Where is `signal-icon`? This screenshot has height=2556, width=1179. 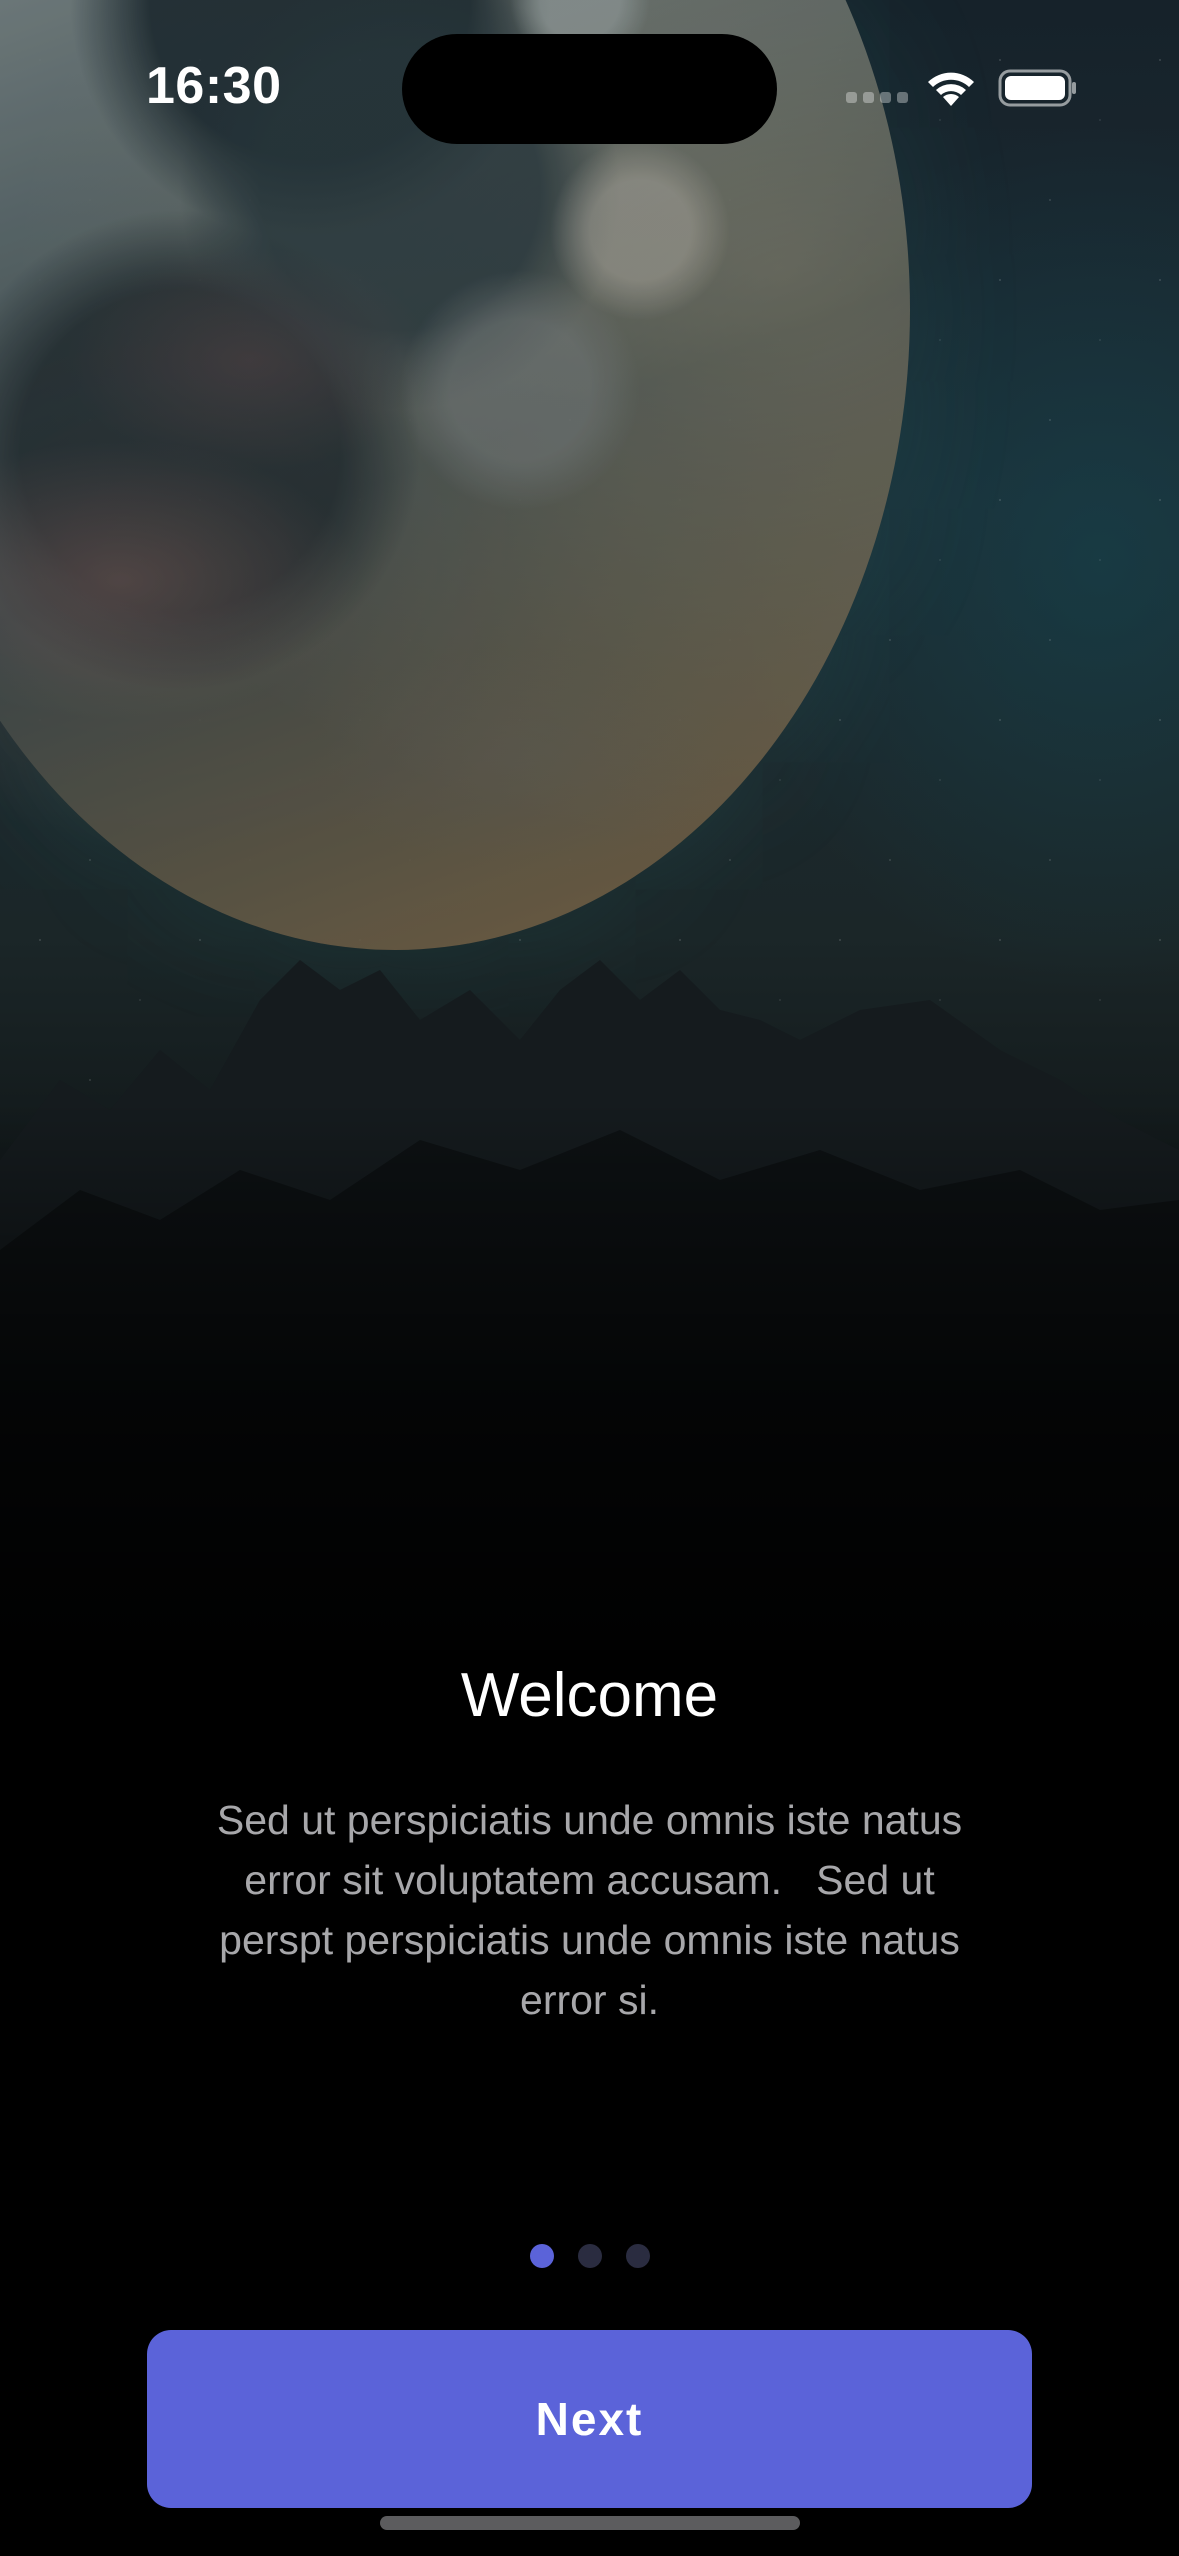 signal-icon is located at coordinates (877, 97).